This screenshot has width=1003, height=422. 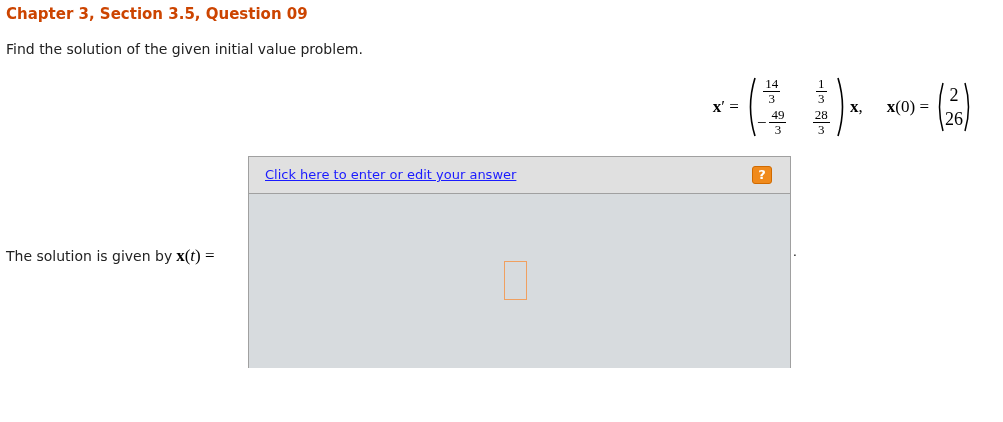 I want to click on numerator: 49, so click(x=778, y=115).